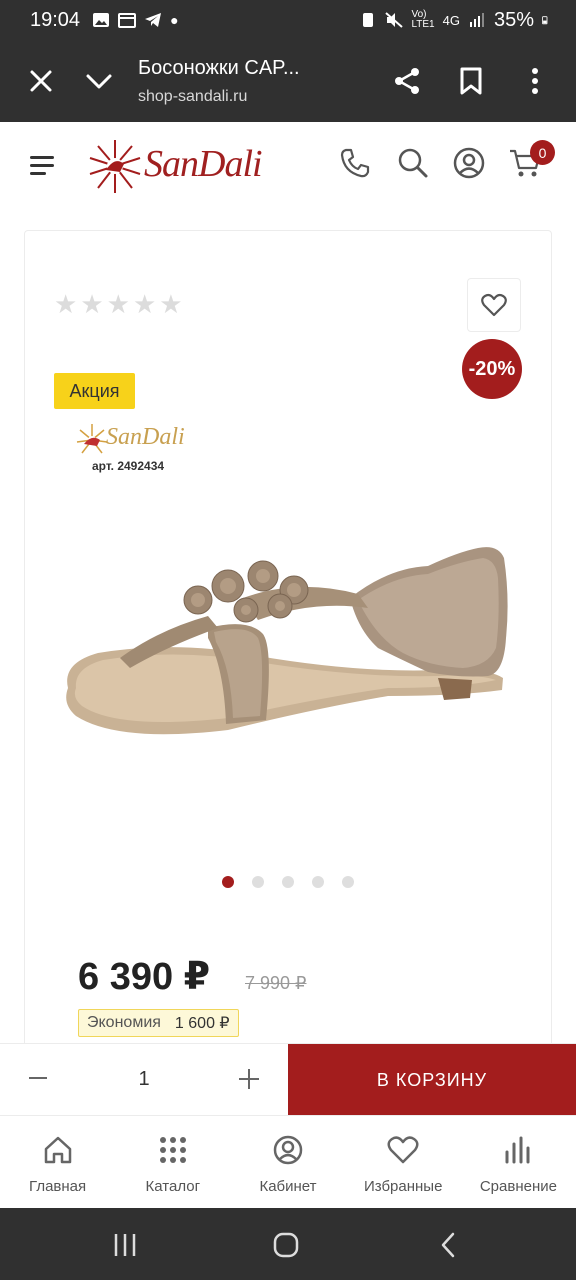 The height and width of the screenshot is (1280, 576). I want to click on close-icon, so click(41, 81).